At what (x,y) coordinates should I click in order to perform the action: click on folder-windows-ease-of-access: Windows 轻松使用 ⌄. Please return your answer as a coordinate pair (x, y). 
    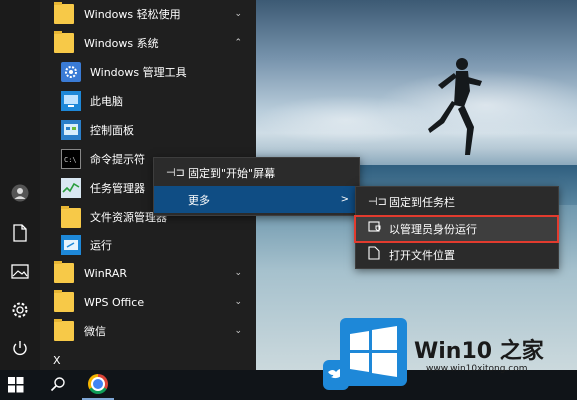
    Looking at the image, I should click on (148, 14).